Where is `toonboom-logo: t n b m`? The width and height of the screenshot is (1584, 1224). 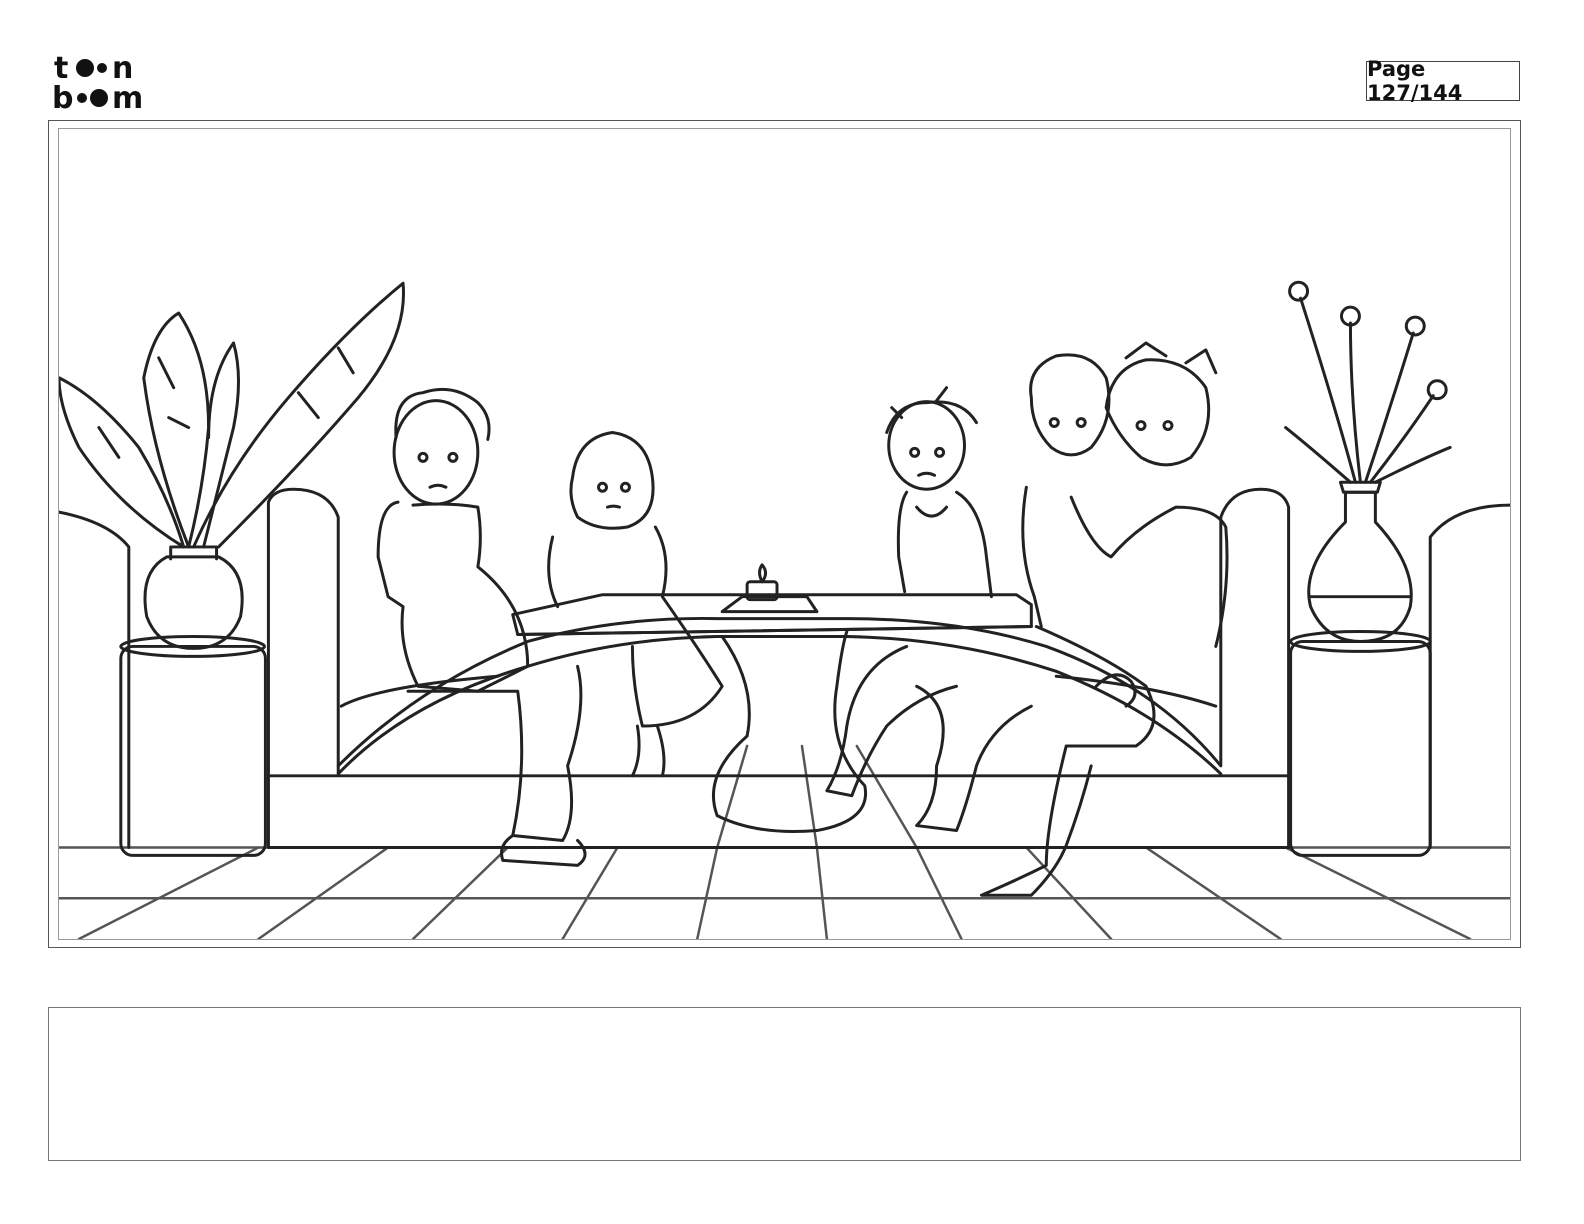 toonboom-logo: t n b m is located at coordinates (97, 81).